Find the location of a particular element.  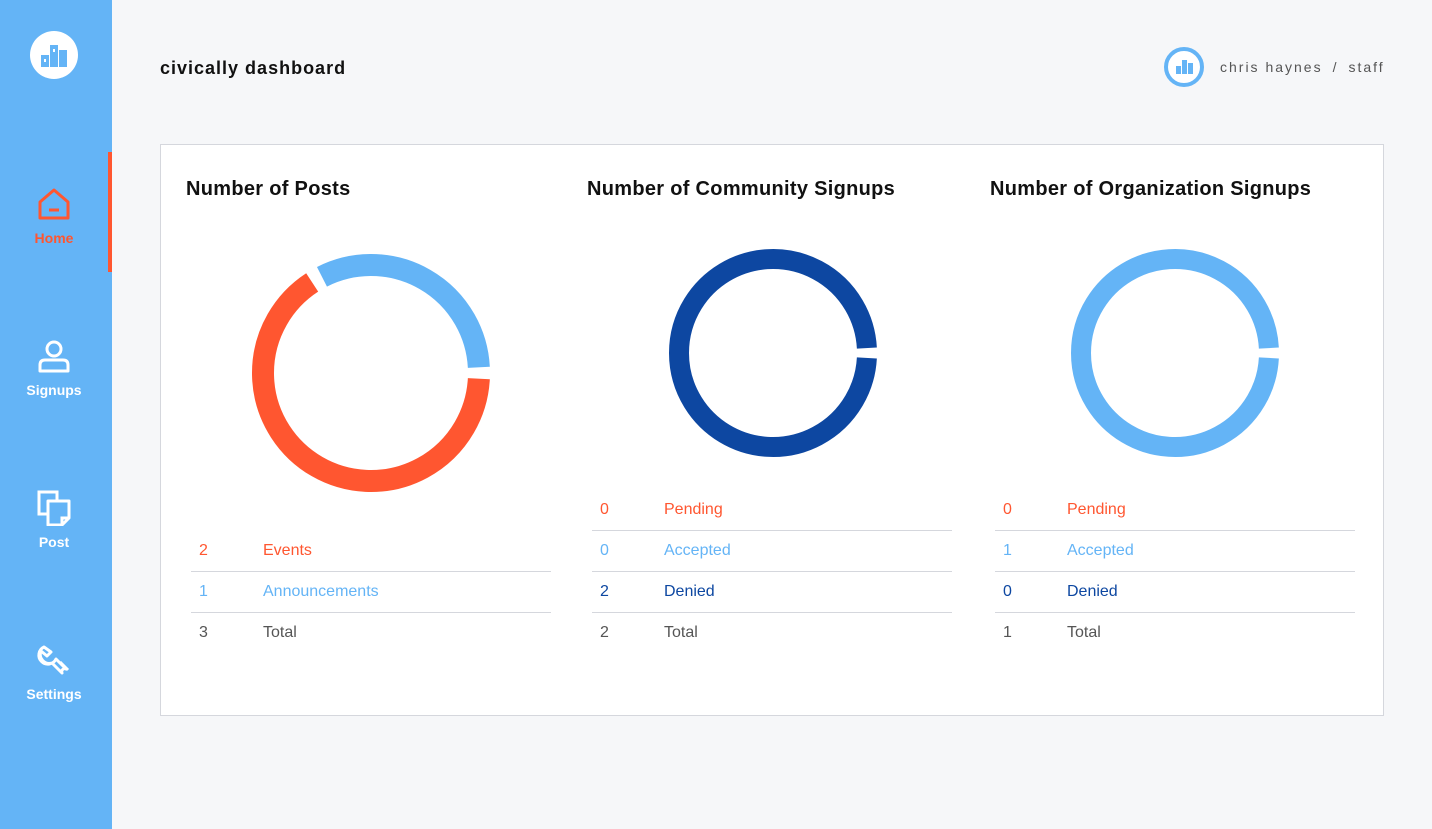

donut-segment-events is located at coordinates (371, 382).